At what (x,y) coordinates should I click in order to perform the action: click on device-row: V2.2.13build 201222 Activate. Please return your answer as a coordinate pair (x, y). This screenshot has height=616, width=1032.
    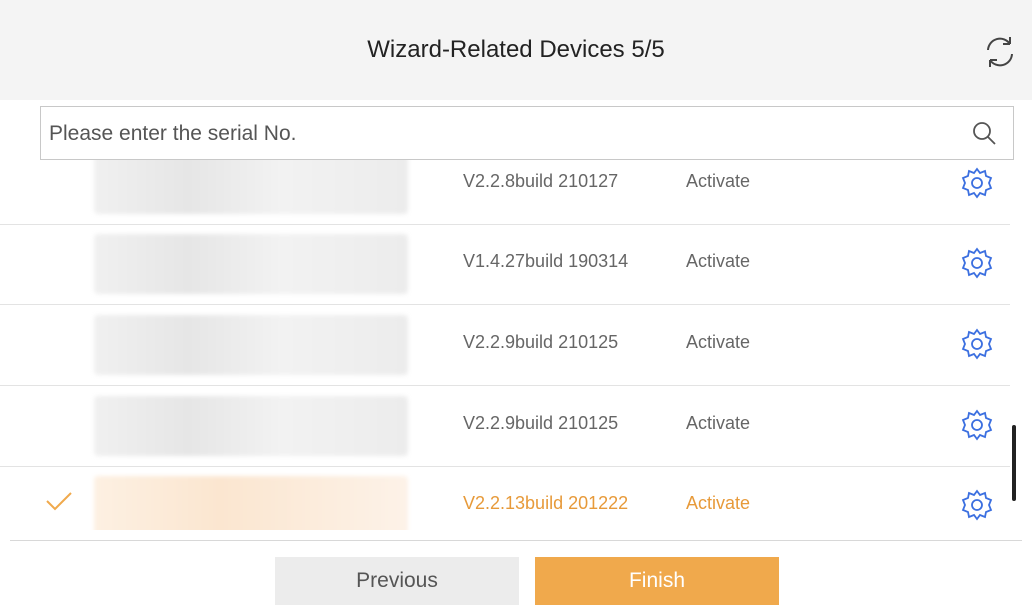
    Looking at the image, I should click on (505, 498).